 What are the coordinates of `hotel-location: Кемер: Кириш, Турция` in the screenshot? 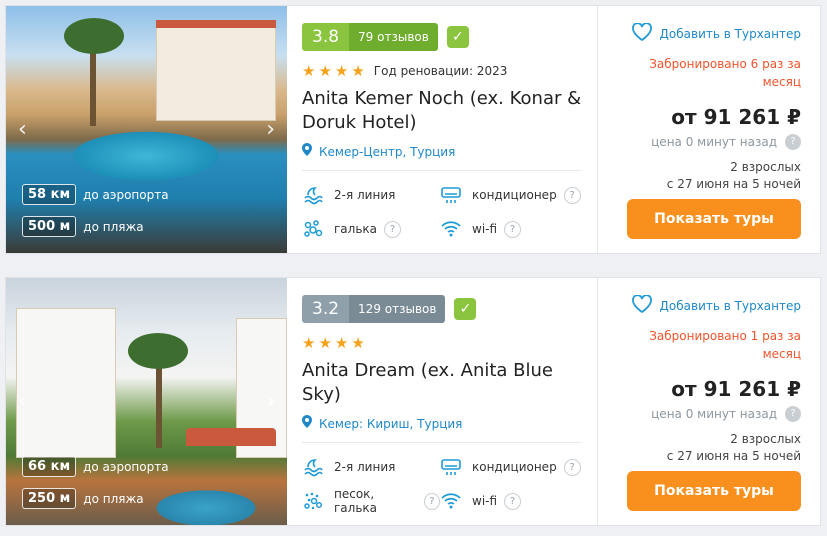 It's located at (441, 423).